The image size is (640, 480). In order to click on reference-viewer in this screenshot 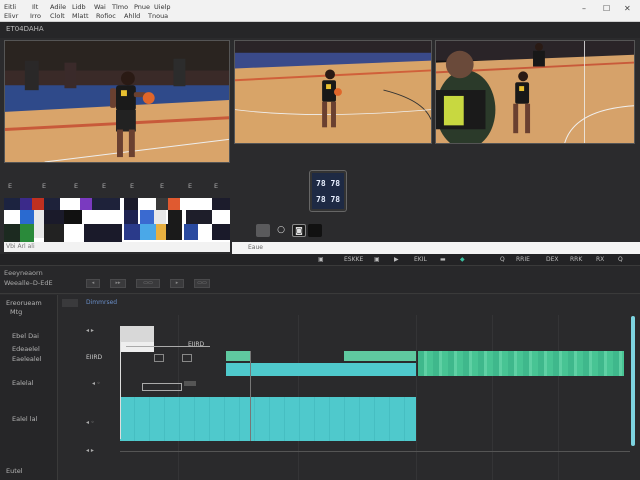, I will do `click(535, 92)`.